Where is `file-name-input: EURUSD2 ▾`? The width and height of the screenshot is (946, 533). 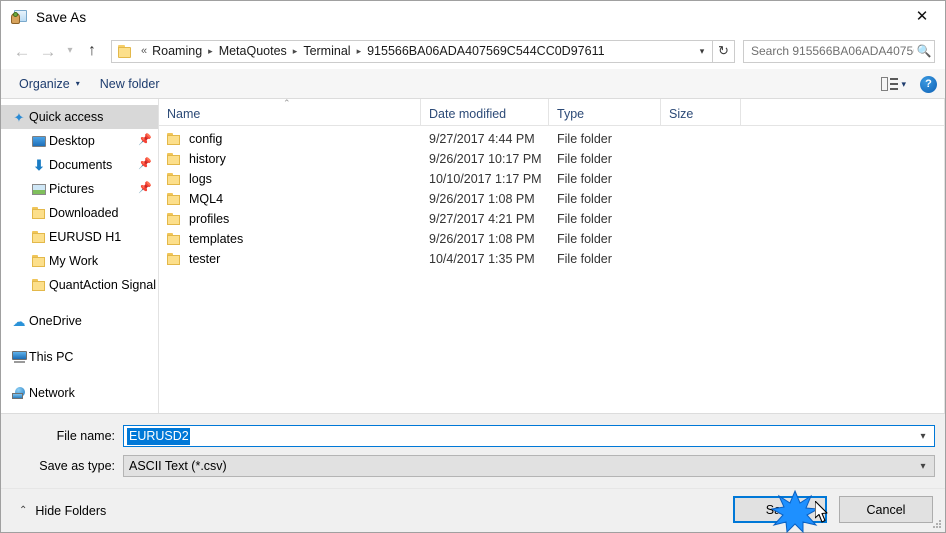 file-name-input: EURUSD2 ▾ is located at coordinates (529, 436).